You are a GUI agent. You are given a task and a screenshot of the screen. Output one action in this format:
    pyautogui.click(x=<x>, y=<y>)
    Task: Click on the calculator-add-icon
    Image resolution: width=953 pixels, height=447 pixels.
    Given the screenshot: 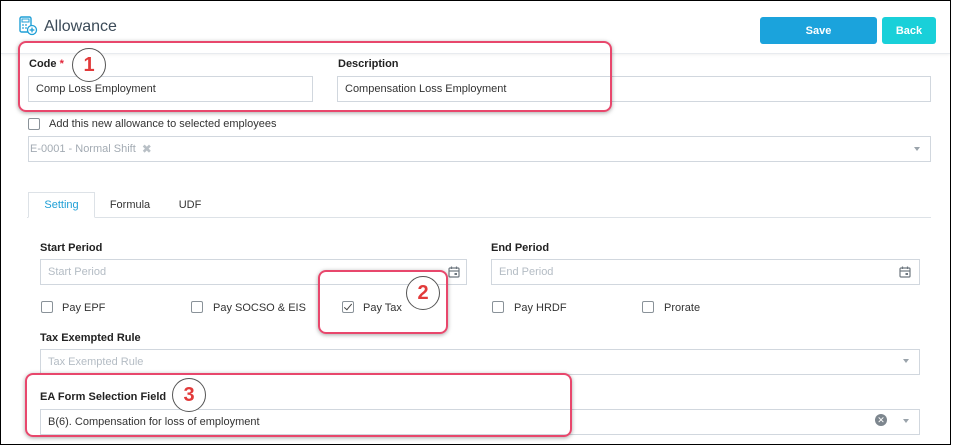 What is the action you would take?
    pyautogui.click(x=28, y=26)
    